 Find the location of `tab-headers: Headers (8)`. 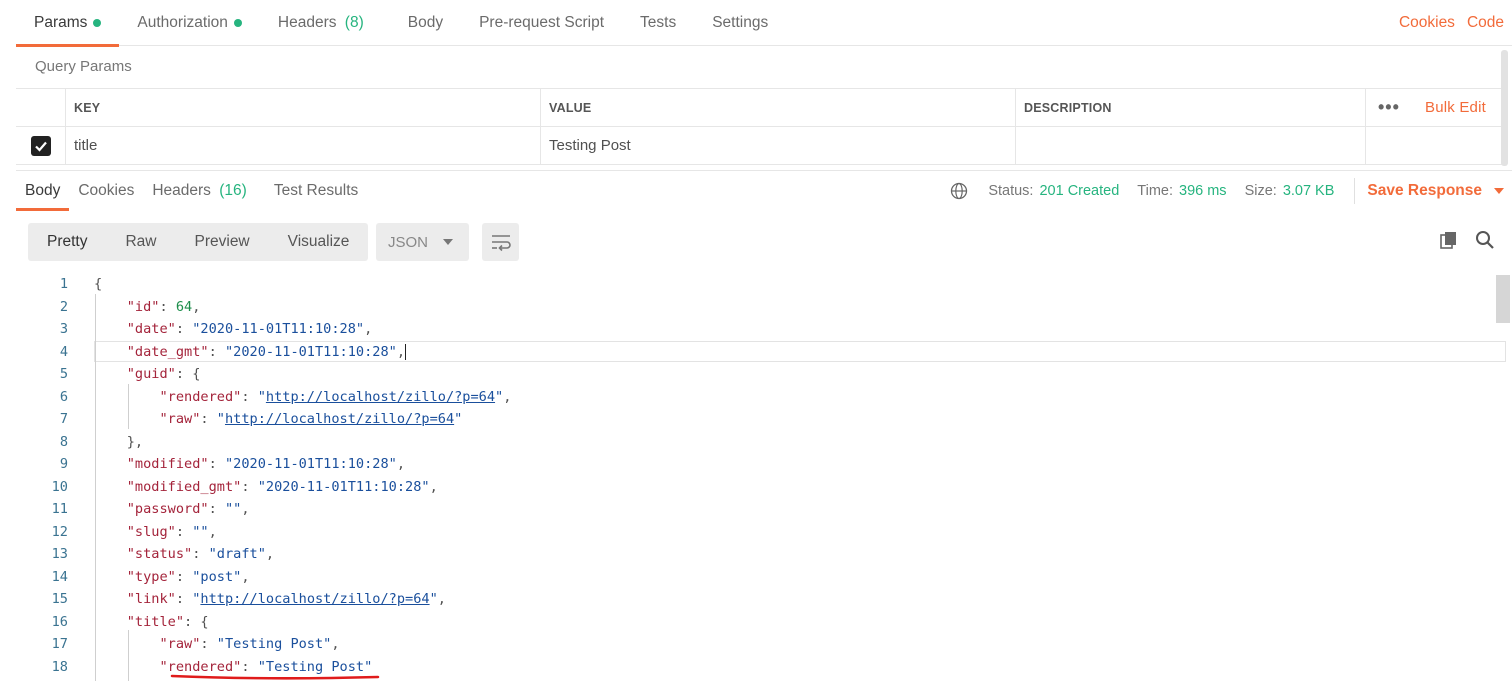

tab-headers: Headers (8) is located at coordinates (321, 23).